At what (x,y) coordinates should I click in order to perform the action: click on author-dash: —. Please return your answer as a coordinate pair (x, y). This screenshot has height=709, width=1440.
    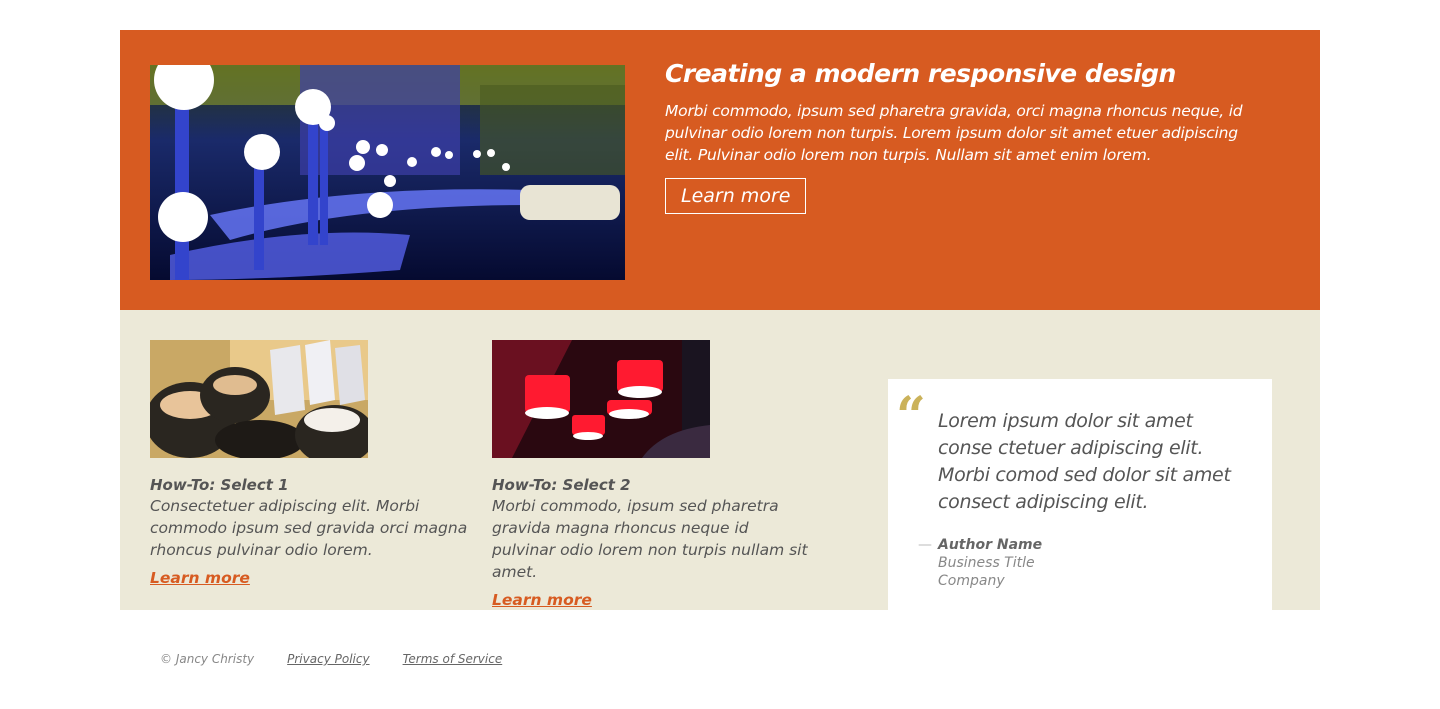
    Looking at the image, I should click on (925, 545).